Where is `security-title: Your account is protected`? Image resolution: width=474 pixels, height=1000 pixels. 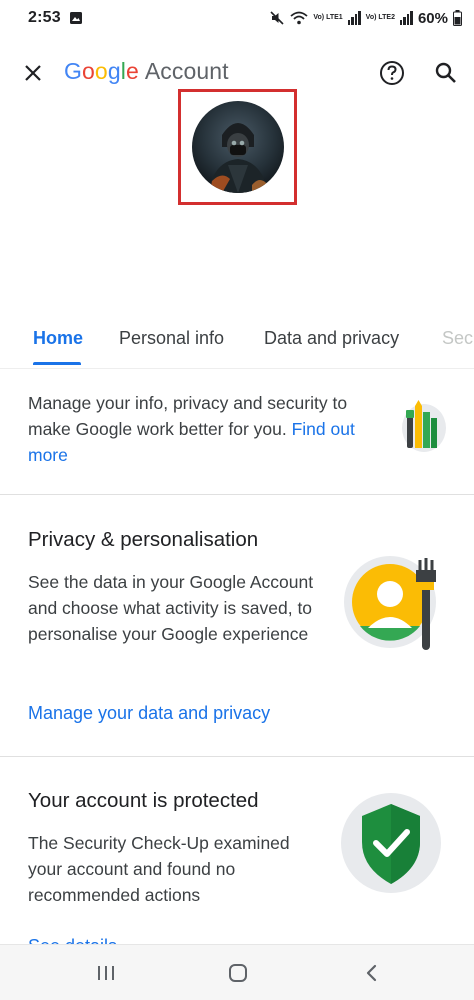 security-title: Your account is protected is located at coordinates (143, 800).